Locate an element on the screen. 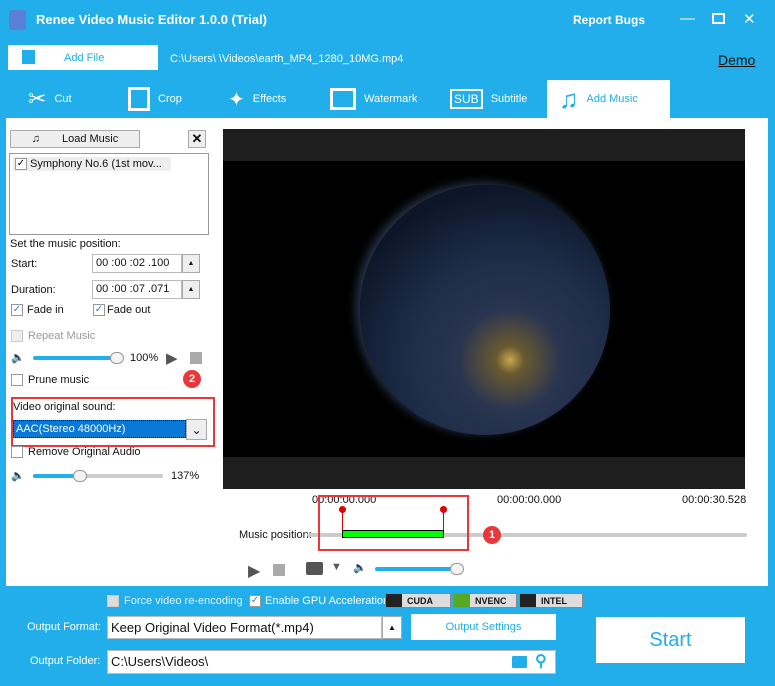  annotation-badge-1: 1 is located at coordinates (492, 535).